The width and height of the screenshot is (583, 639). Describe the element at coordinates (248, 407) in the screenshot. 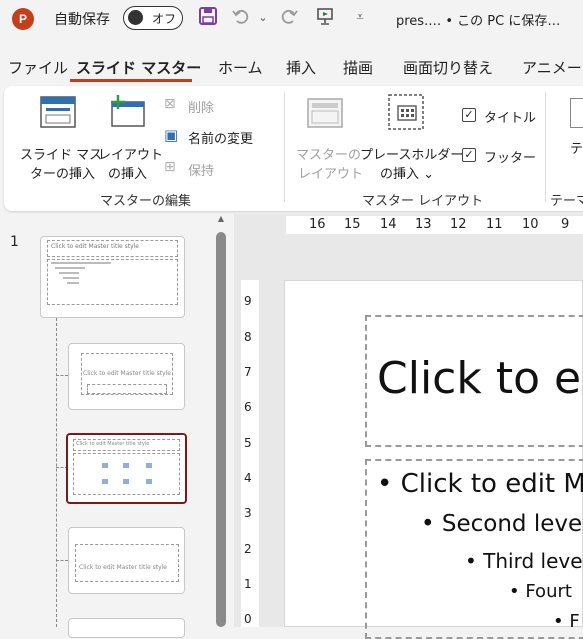

I see `ruler-tick: 6` at that location.